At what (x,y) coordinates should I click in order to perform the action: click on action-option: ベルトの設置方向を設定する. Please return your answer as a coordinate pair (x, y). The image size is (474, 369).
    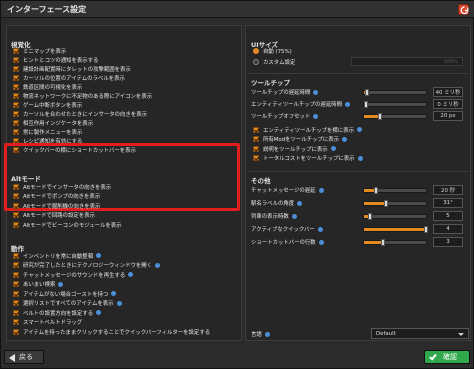
    Looking at the image, I should click on (57, 312).